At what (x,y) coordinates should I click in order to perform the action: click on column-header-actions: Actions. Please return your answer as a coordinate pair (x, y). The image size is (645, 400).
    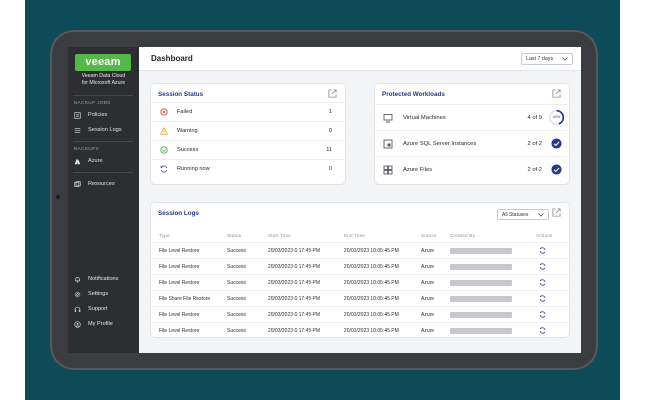
    Looking at the image, I should click on (544, 235).